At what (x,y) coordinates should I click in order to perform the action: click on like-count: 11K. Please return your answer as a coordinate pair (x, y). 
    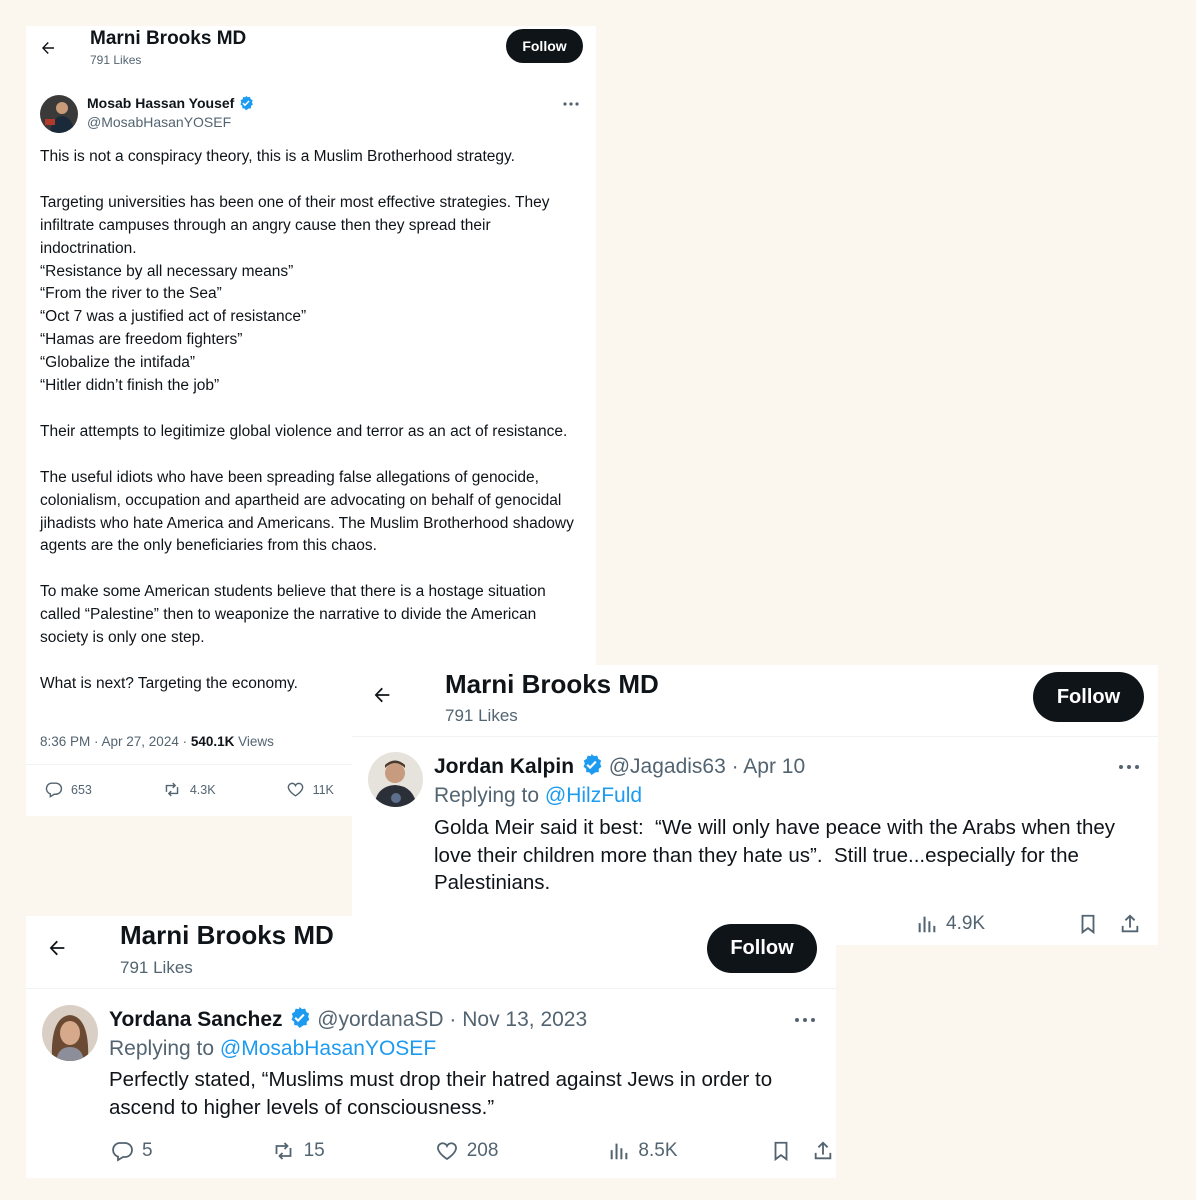
    Looking at the image, I should click on (323, 789).